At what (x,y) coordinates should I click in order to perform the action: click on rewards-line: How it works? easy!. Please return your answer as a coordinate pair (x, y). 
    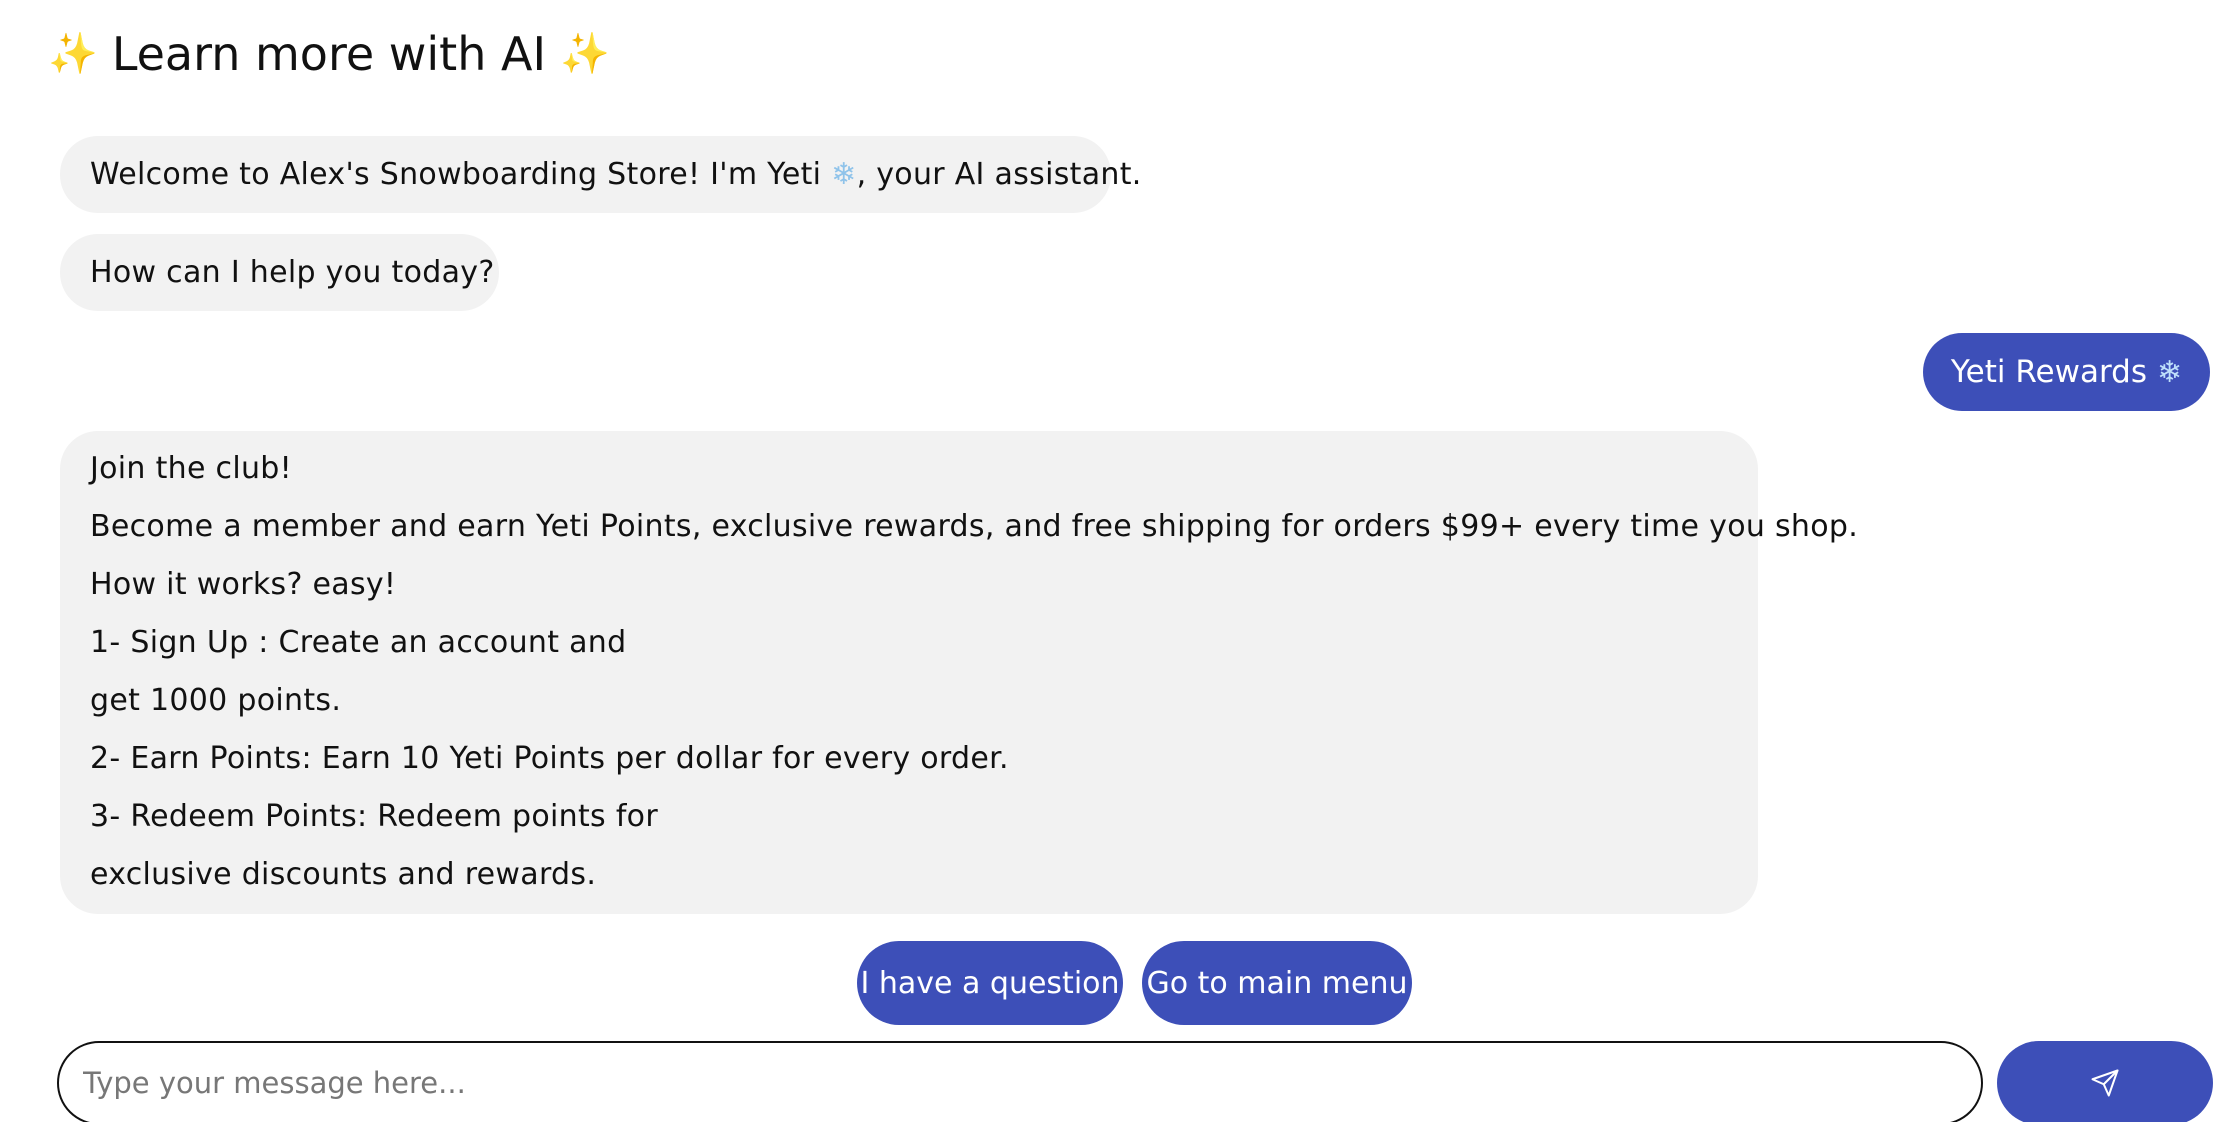
    Looking at the image, I should click on (243, 584).